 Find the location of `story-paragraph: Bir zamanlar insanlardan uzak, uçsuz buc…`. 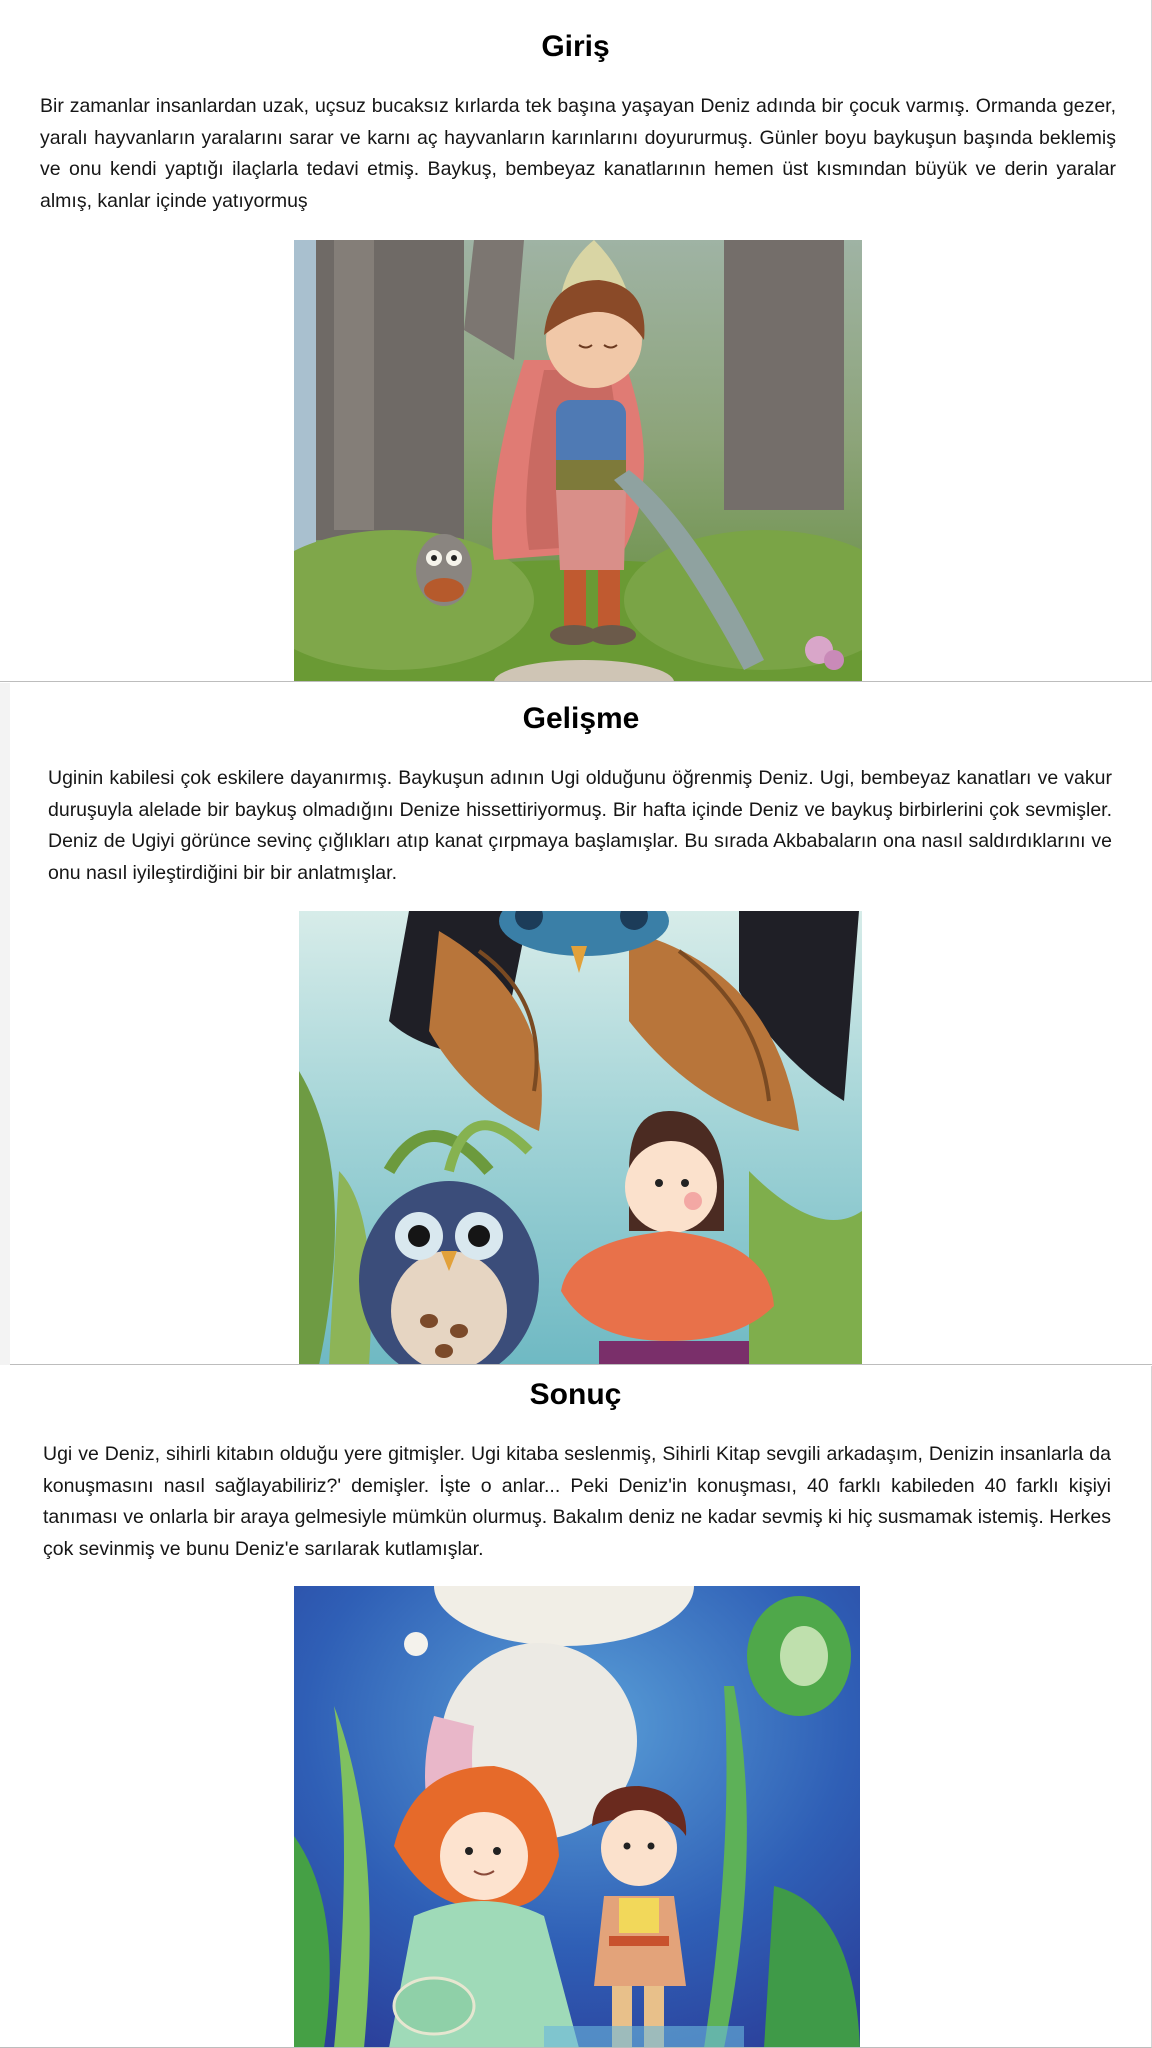

story-paragraph: Bir zamanlar insanlardan uzak, uçsuz buc… is located at coordinates (578, 153).